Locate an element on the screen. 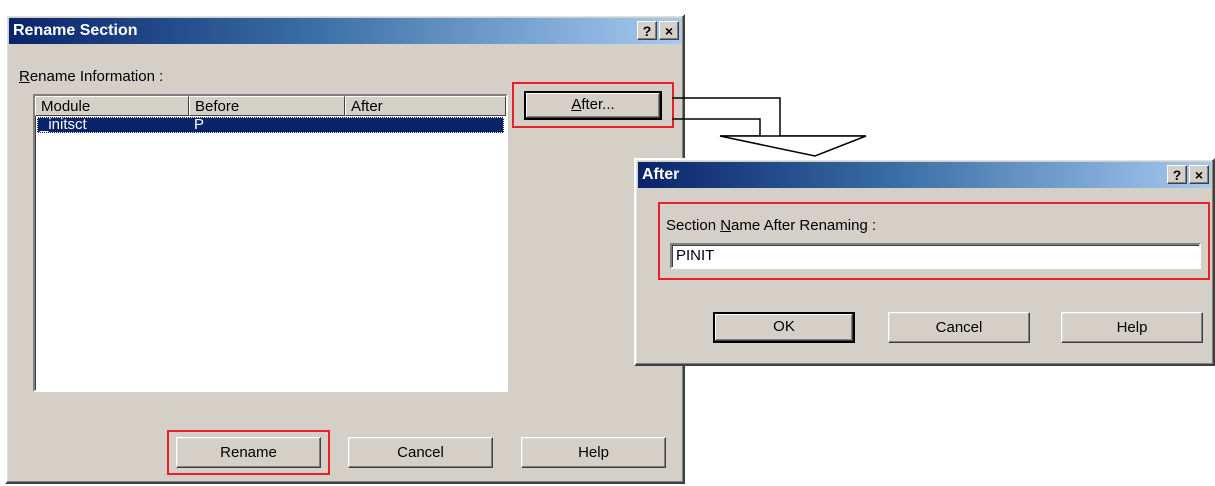 Image resolution: width=1215 pixels, height=486 pixels. after-button-highlight is located at coordinates (593, 105).